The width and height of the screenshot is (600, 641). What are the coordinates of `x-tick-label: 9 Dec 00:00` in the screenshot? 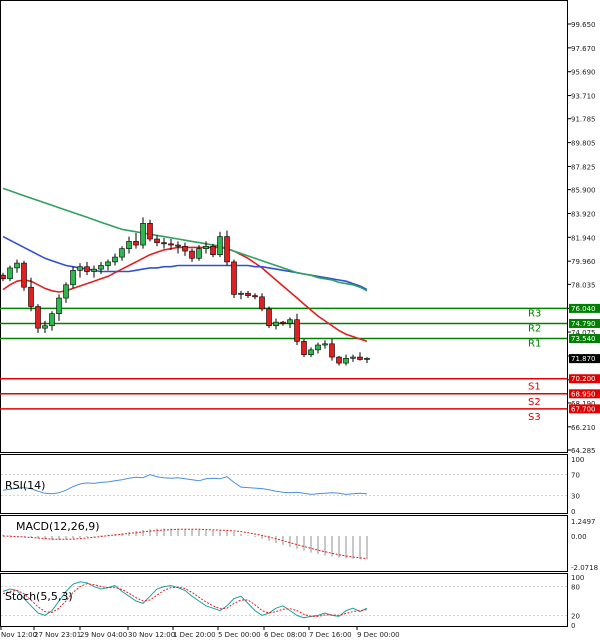 It's located at (378, 635).